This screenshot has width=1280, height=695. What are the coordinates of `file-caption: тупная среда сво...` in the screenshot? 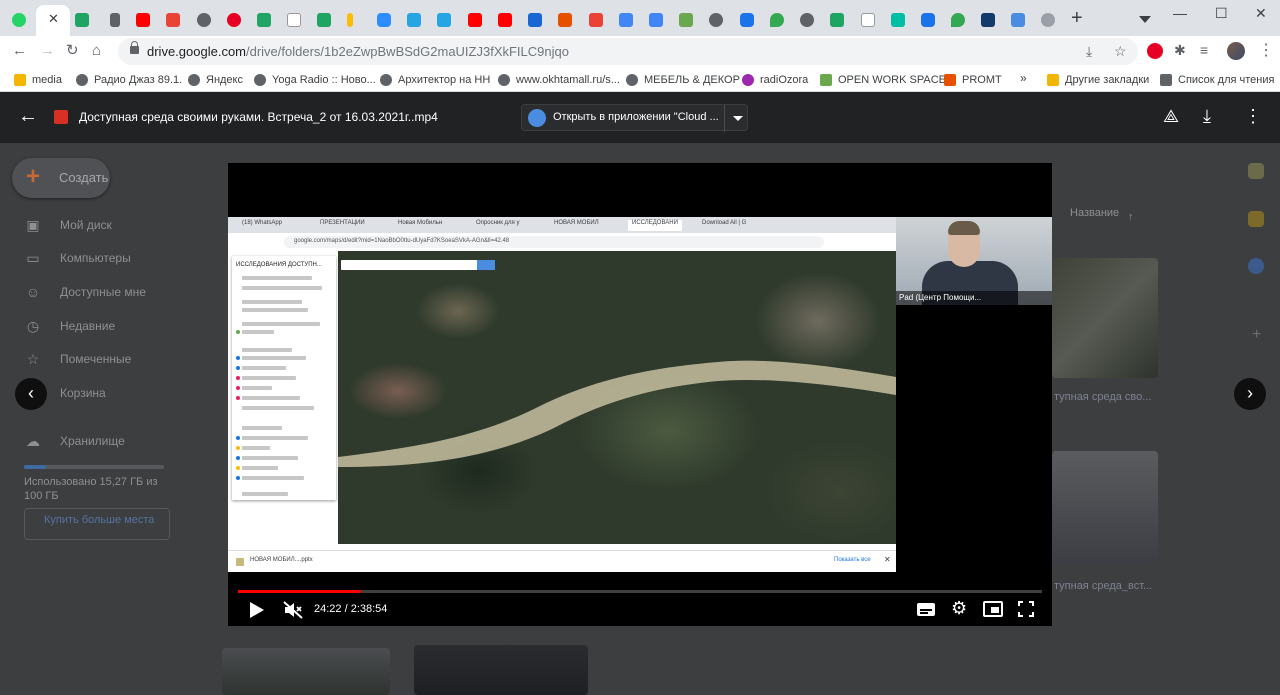 It's located at (1102, 397).